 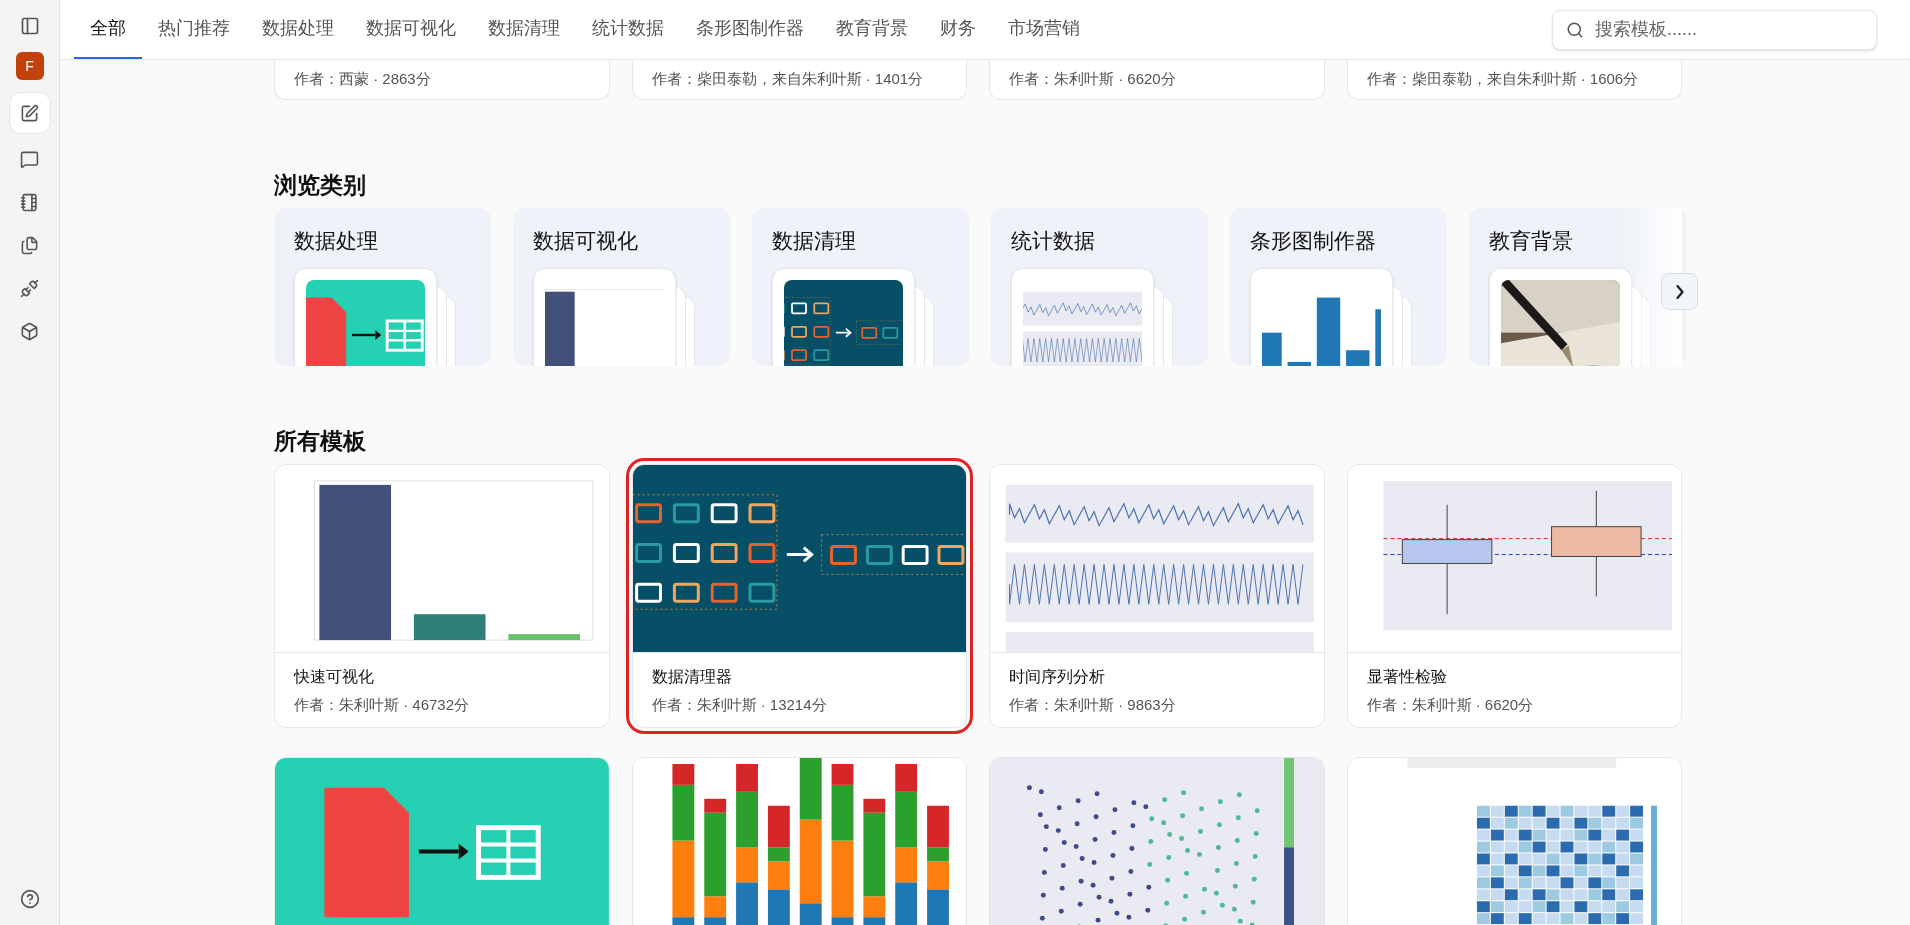 What do you see at coordinates (320, 185) in the screenshot?
I see `section-heading: 浏览类别` at bounding box center [320, 185].